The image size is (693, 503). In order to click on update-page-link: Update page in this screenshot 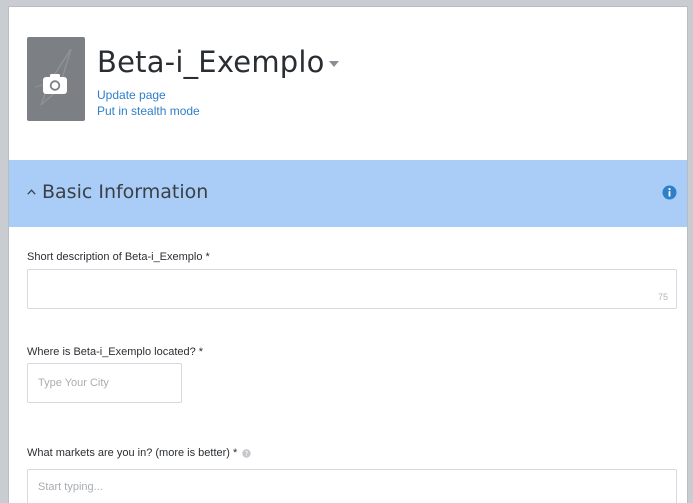, I will do `click(131, 95)`.